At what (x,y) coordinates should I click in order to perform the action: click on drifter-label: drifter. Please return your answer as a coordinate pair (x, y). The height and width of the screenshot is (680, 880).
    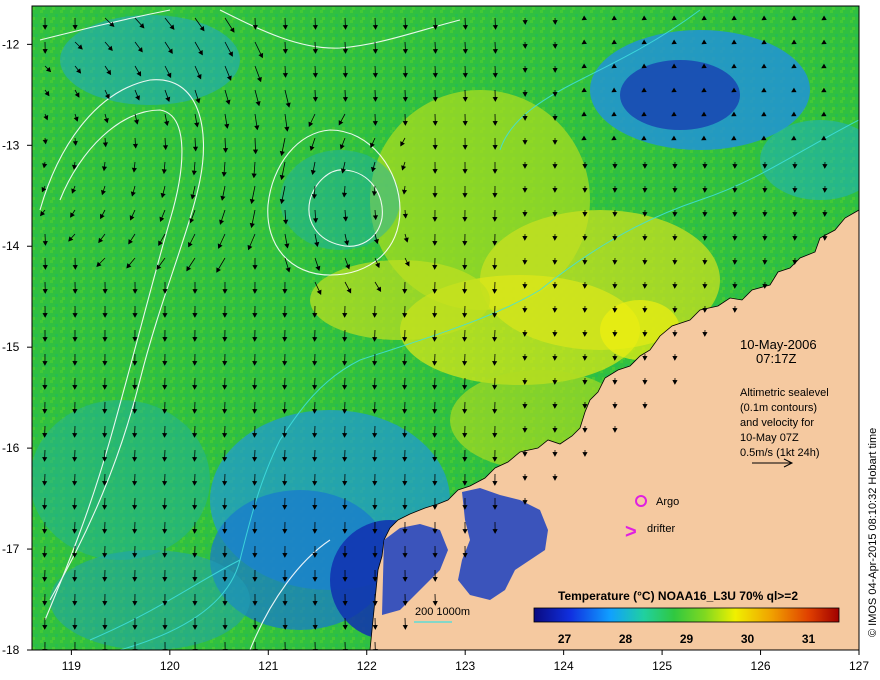
    Looking at the image, I should click on (661, 529).